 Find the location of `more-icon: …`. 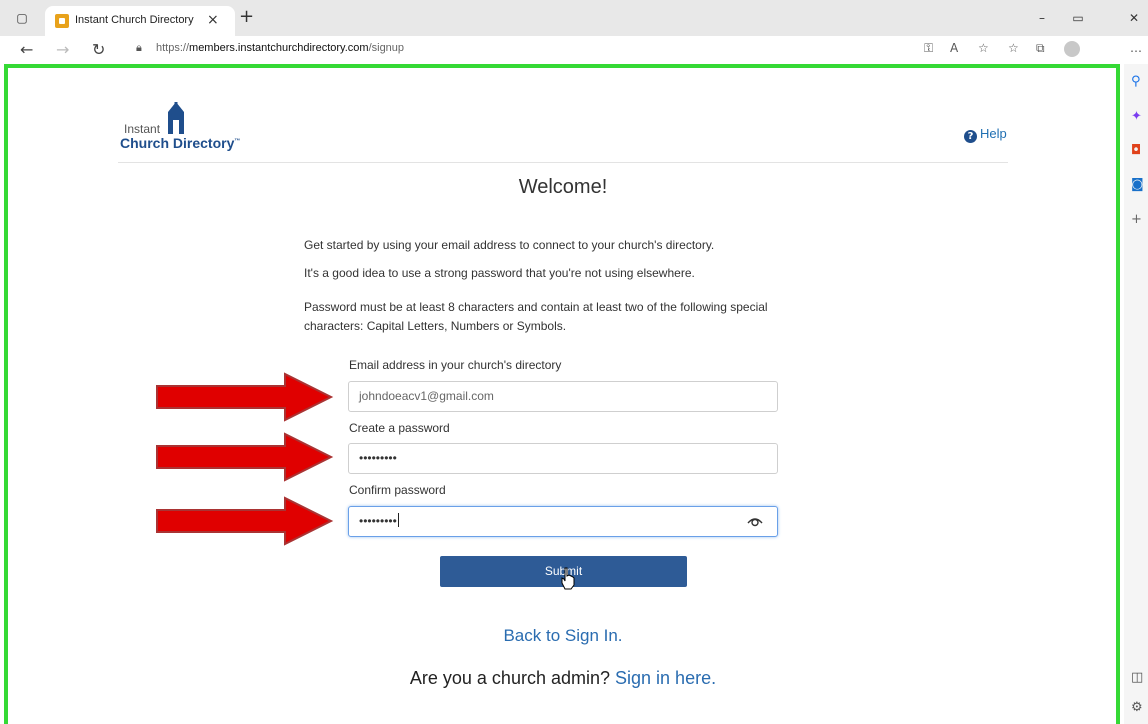

more-icon: … is located at coordinates (1136, 48).